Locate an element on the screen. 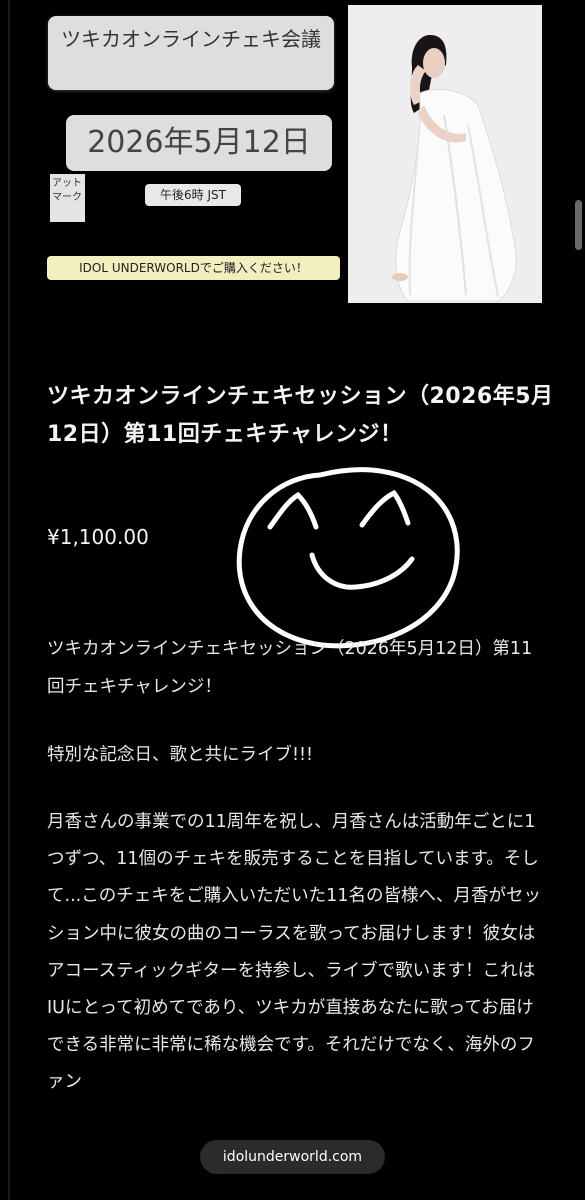 This screenshot has height=1200, width=585. banner-time: 午後6時 JST is located at coordinates (193, 195).